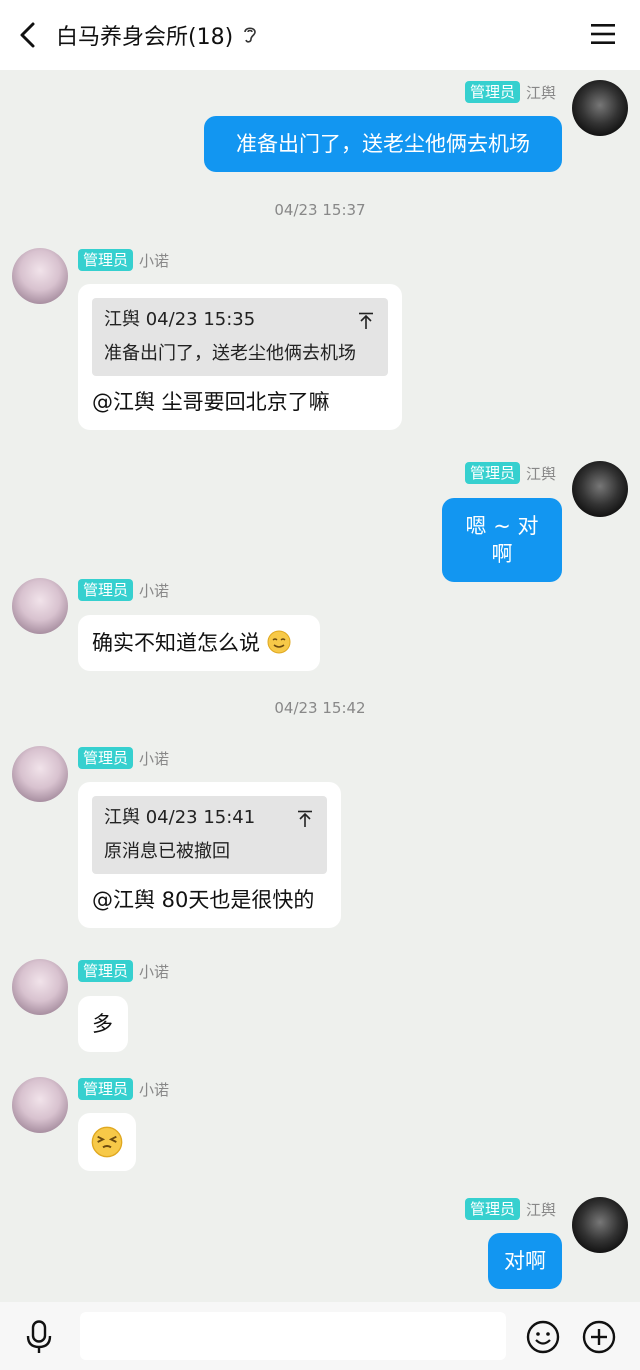 This screenshot has width=640, height=1370. What do you see at coordinates (543, 1337) in the screenshot?
I see `smiley-icon` at bounding box center [543, 1337].